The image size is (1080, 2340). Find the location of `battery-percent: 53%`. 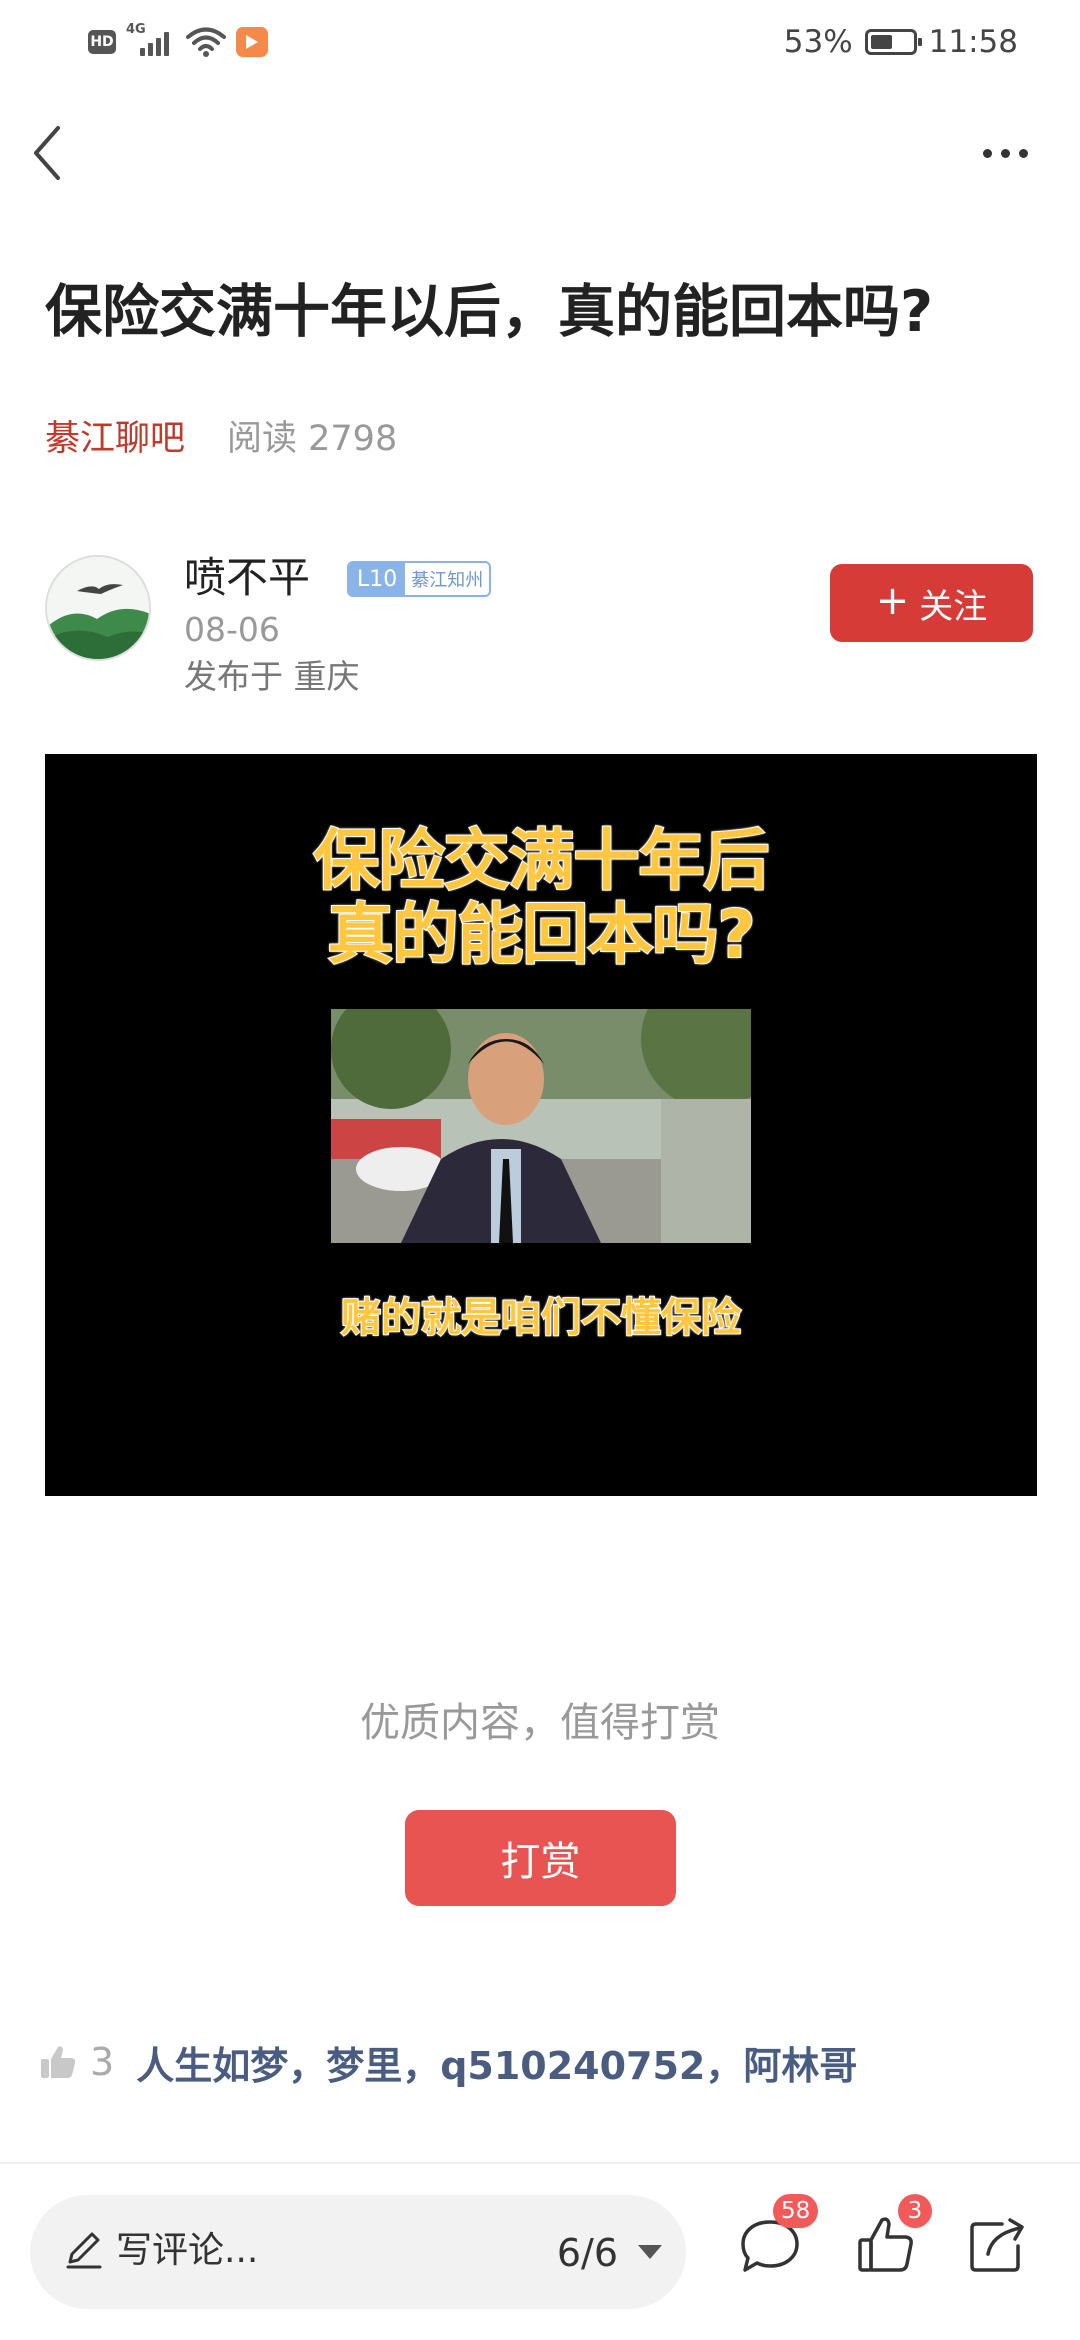

battery-percent: 53% is located at coordinates (818, 42).